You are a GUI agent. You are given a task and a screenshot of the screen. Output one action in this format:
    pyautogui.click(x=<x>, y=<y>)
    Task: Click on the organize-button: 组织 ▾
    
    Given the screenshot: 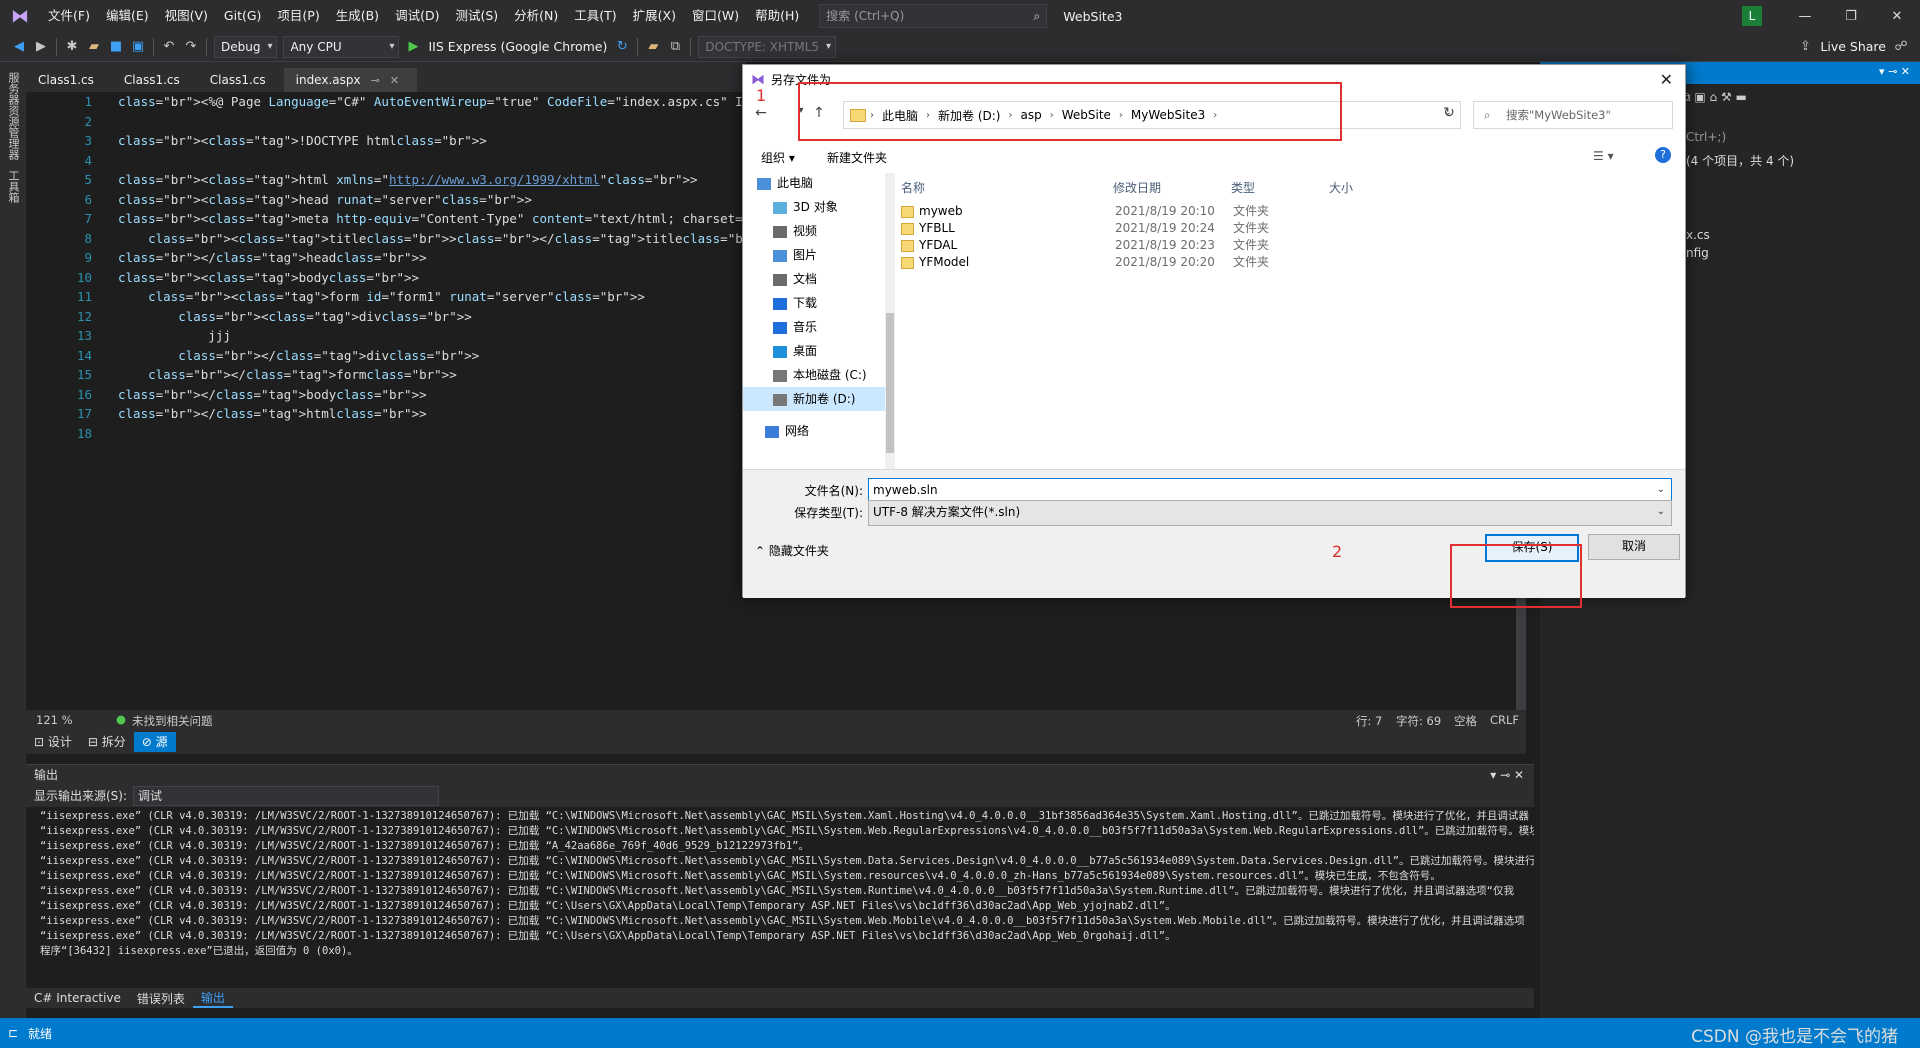 What is the action you would take?
    pyautogui.click(x=778, y=157)
    